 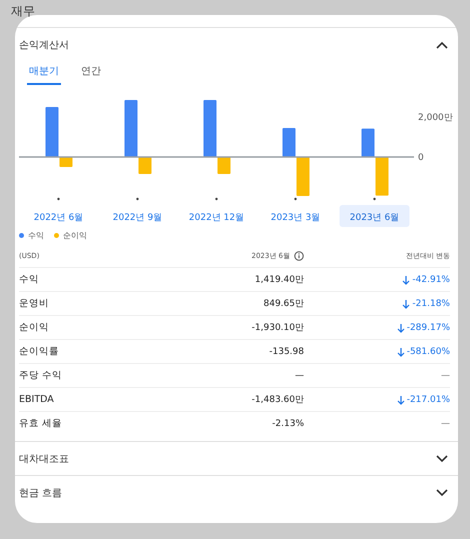 What do you see at coordinates (375, 218) in the screenshot?
I see `period-label: 2023년 6월` at bounding box center [375, 218].